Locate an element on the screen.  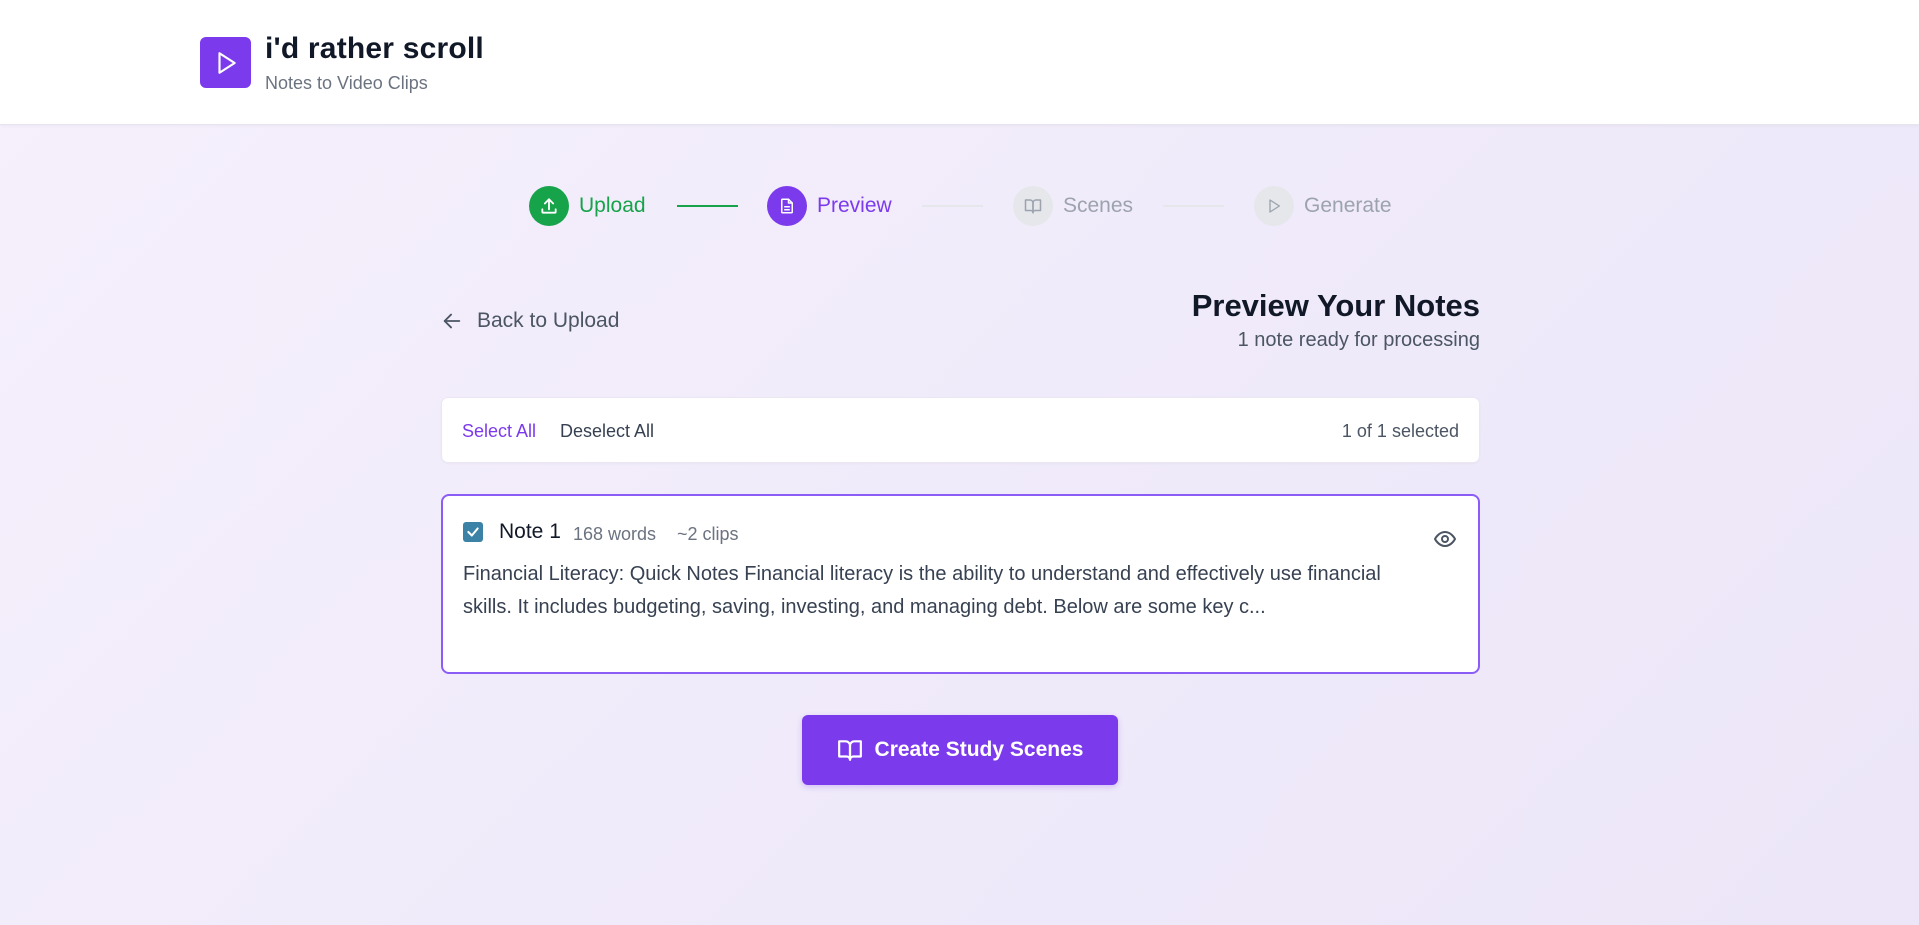
step-preview: Preview is located at coordinates (829, 206).